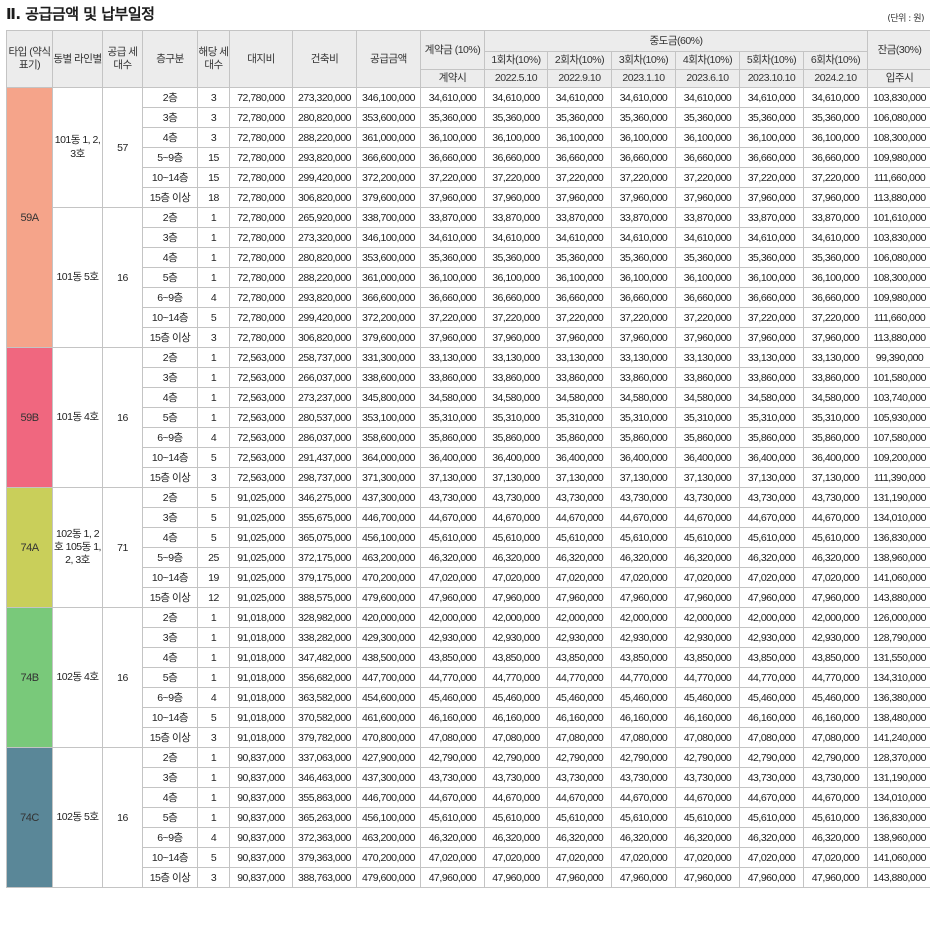 The image size is (930, 925). Describe the element at coordinates (835, 317) in the screenshot. I see `installment-6-cell: 37,220,000` at that location.